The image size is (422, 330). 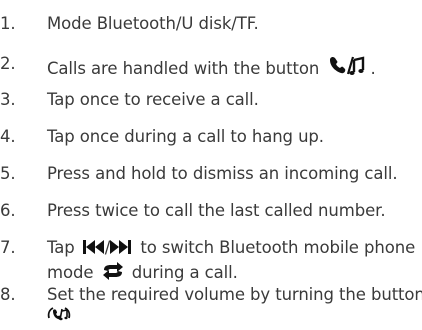 What do you see at coordinates (8, 63) in the screenshot?
I see `item-number: 2.` at bounding box center [8, 63].